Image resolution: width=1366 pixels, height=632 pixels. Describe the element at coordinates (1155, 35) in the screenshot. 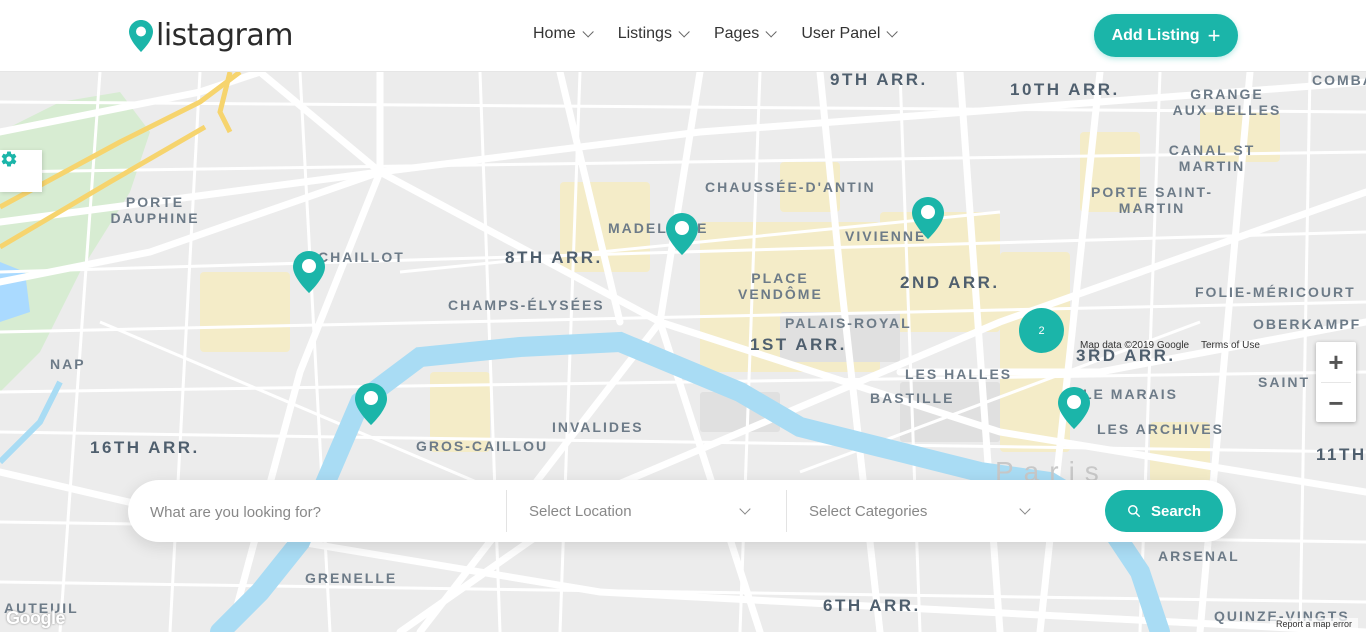

I see `add-listing-label: Add Listing` at that location.